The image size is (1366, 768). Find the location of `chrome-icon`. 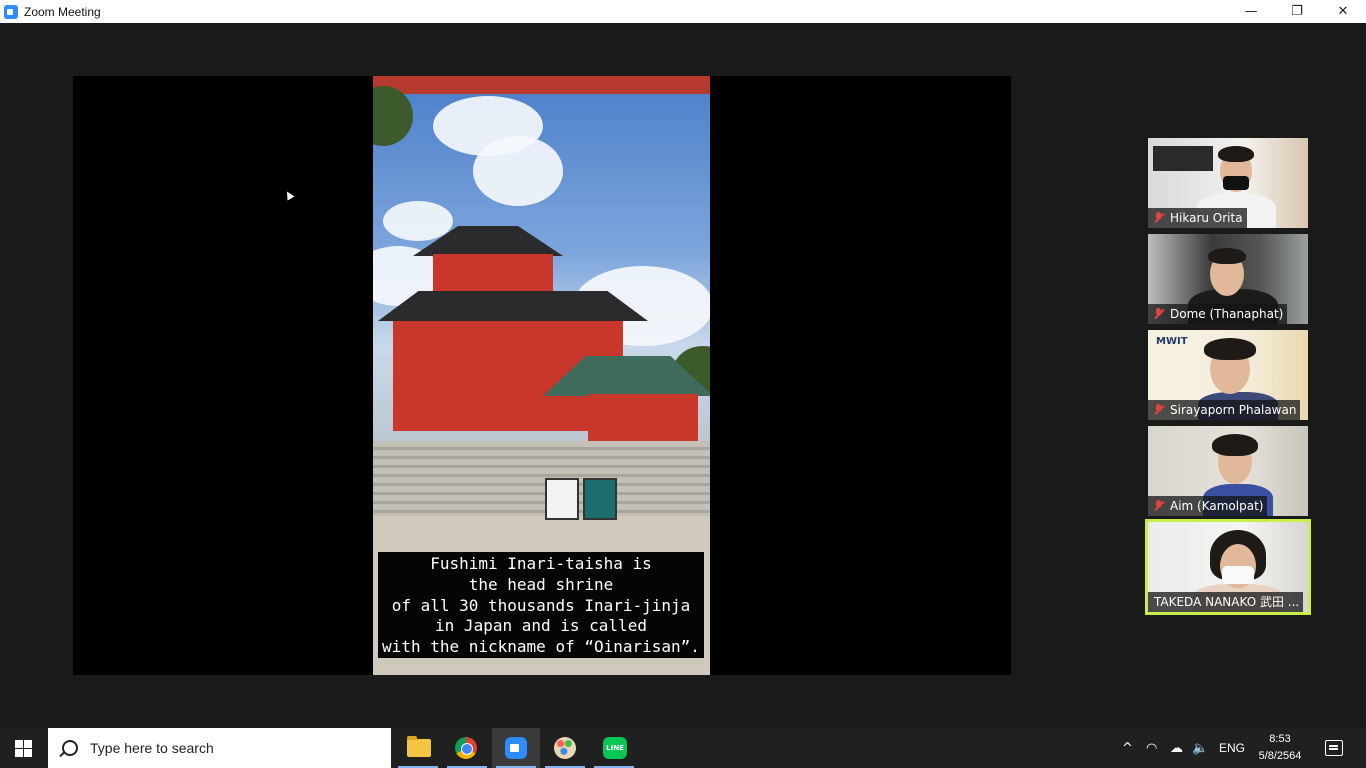

chrome-icon is located at coordinates (466, 748).